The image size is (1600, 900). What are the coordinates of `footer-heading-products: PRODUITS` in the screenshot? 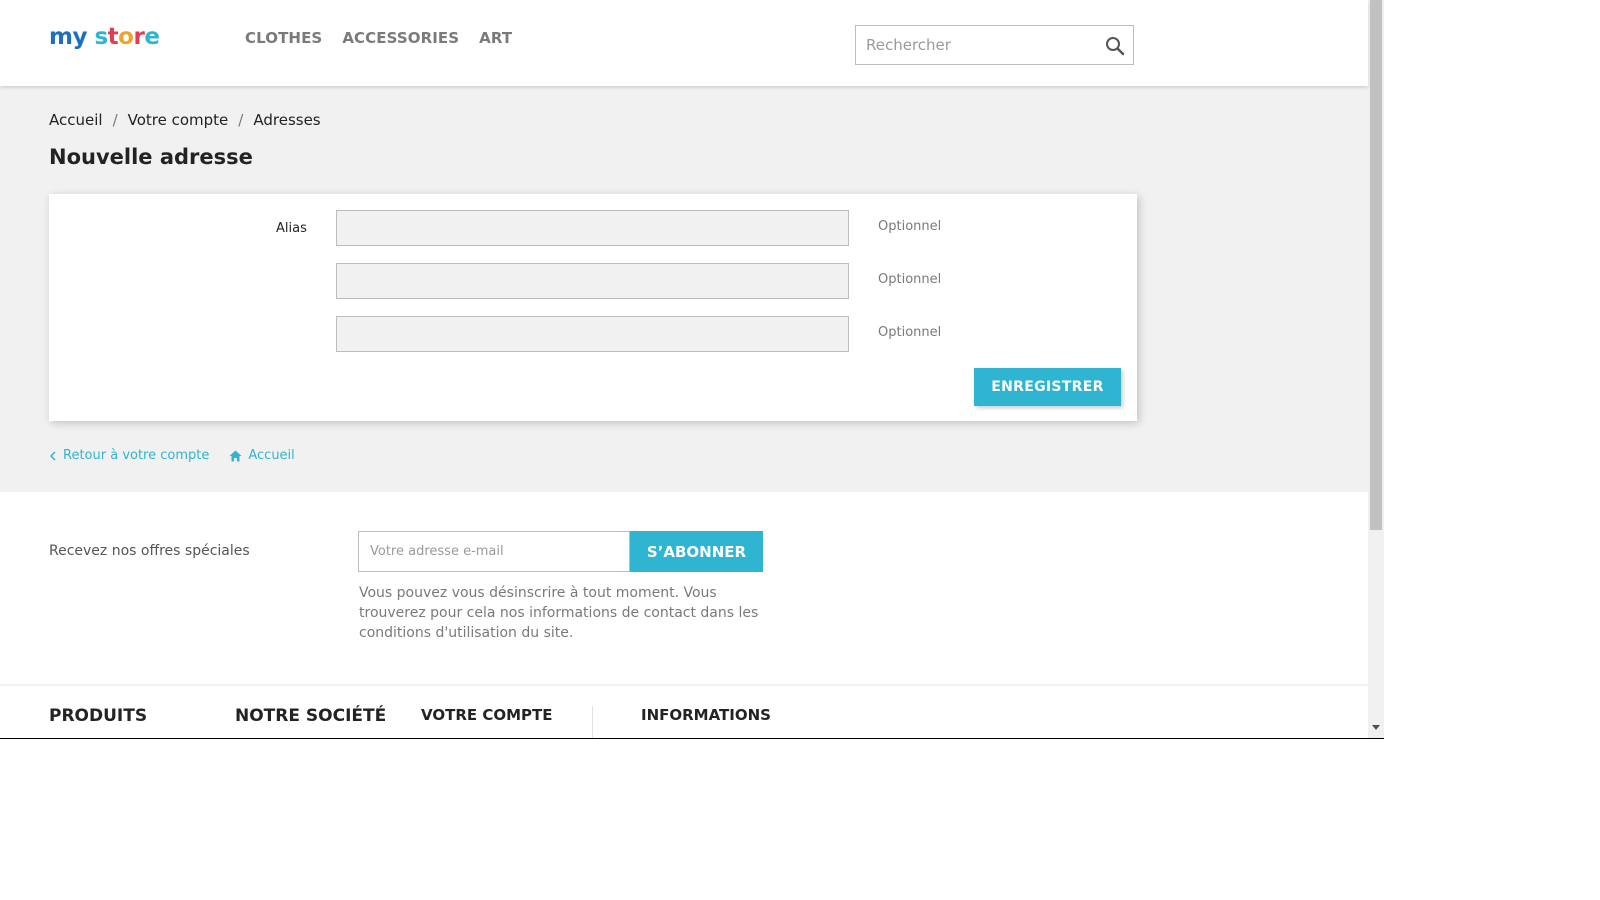 It's located at (98, 716).